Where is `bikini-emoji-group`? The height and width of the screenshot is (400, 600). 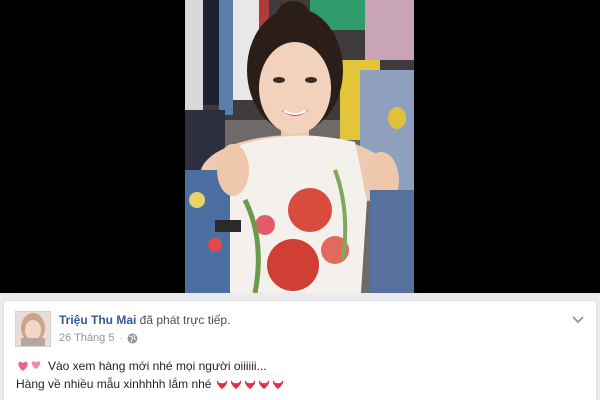
bikini-emoji-group is located at coordinates (250, 384).